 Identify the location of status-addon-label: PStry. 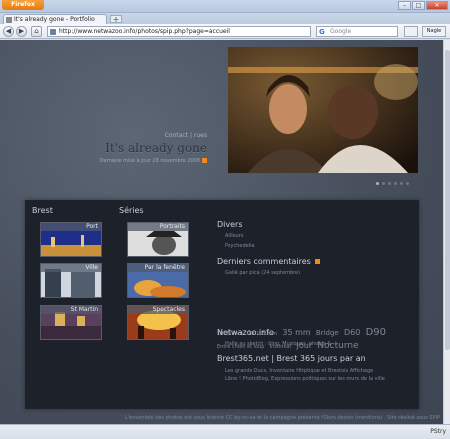
(438, 431).